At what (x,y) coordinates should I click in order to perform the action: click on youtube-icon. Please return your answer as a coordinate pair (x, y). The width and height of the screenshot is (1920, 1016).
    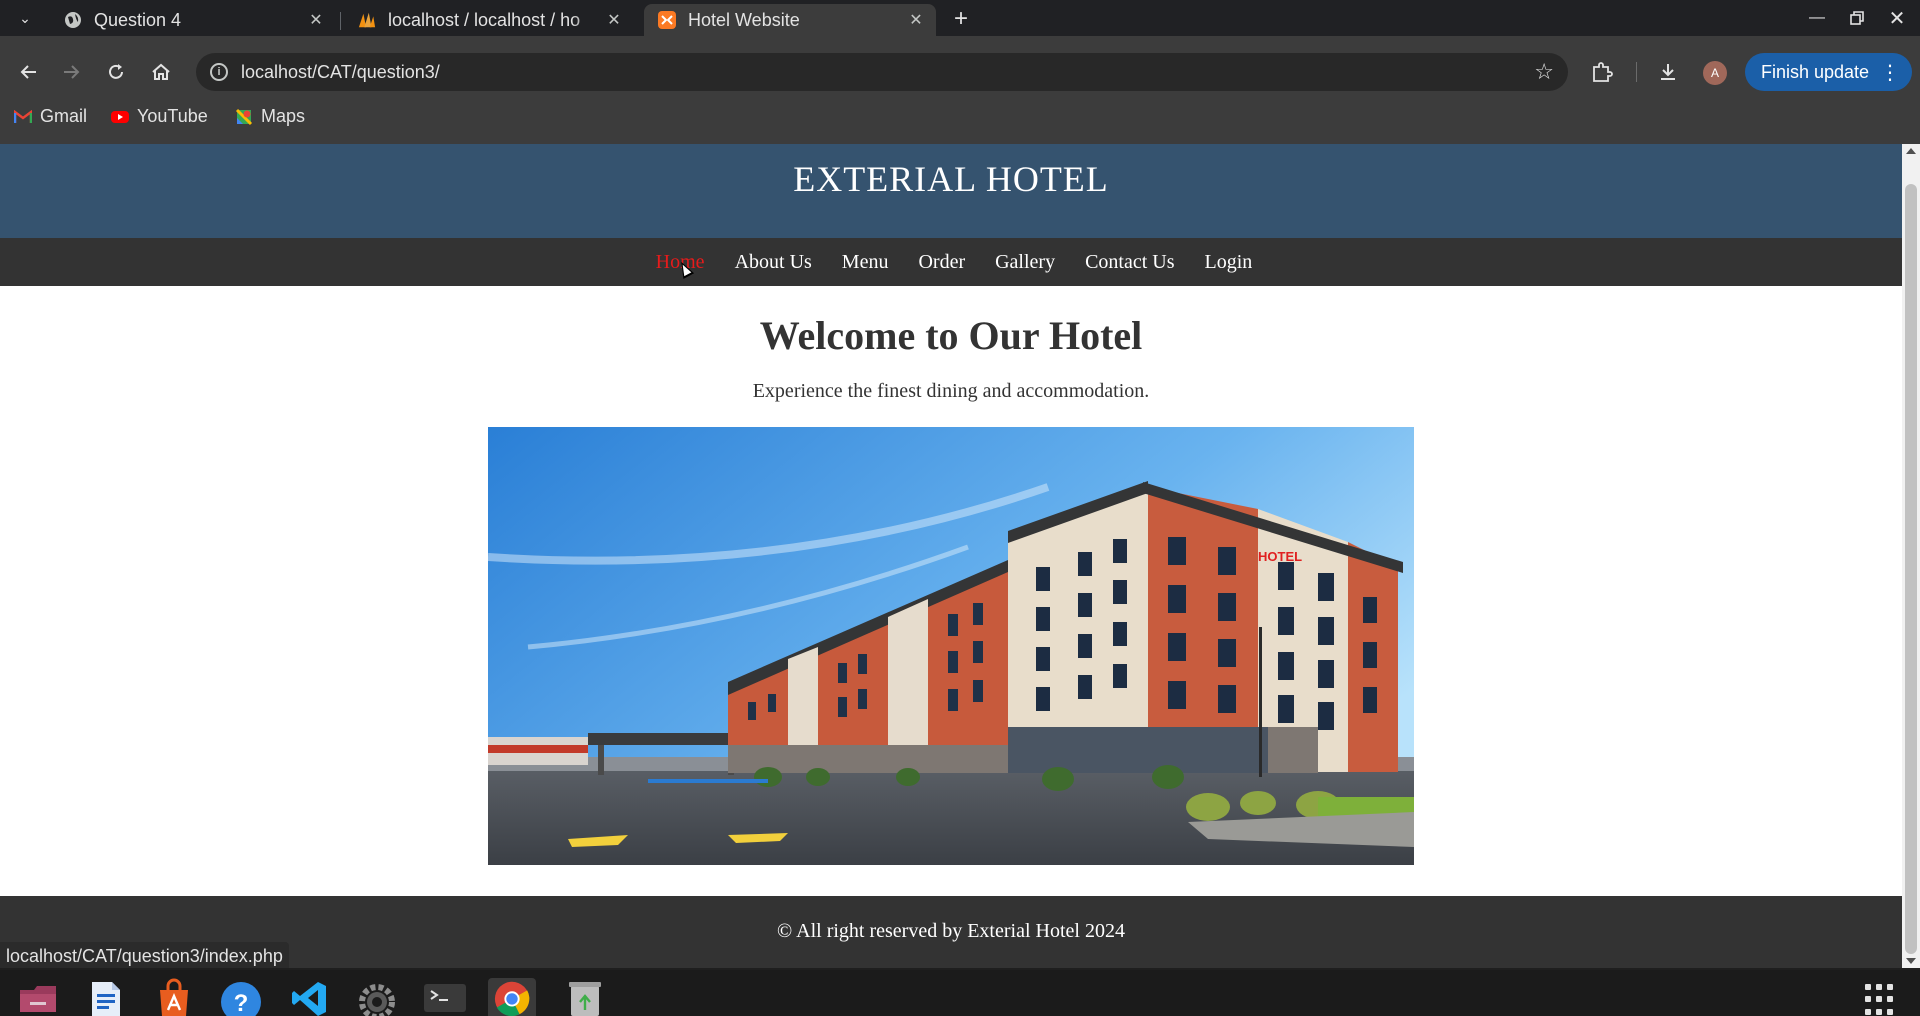
    Looking at the image, I should click on (120, 116).